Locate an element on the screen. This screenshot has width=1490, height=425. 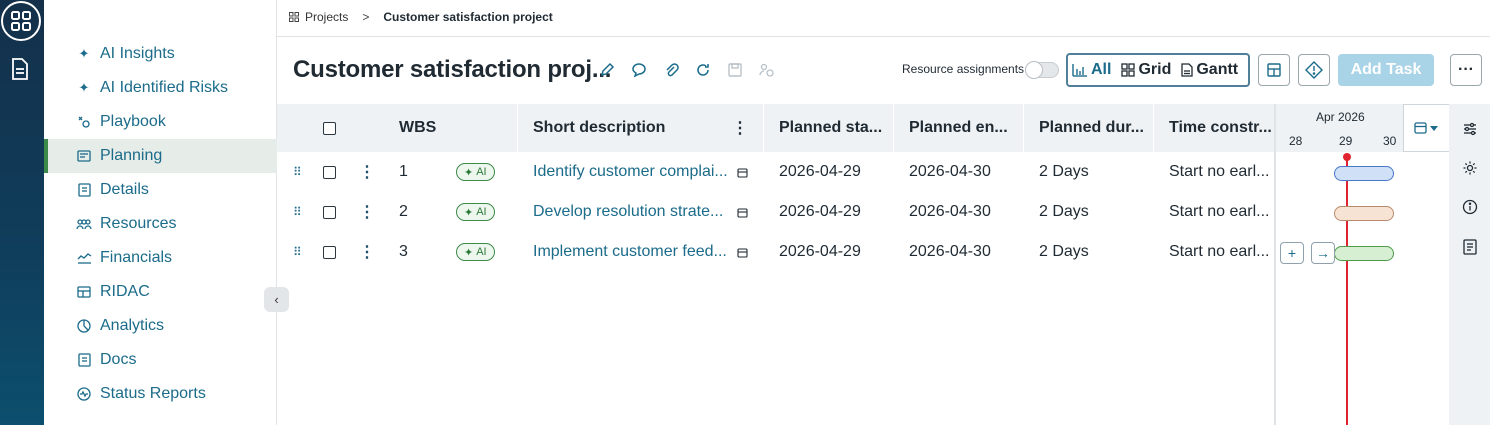
column-header-wbs: WBS is located at coordinates (417, 128).